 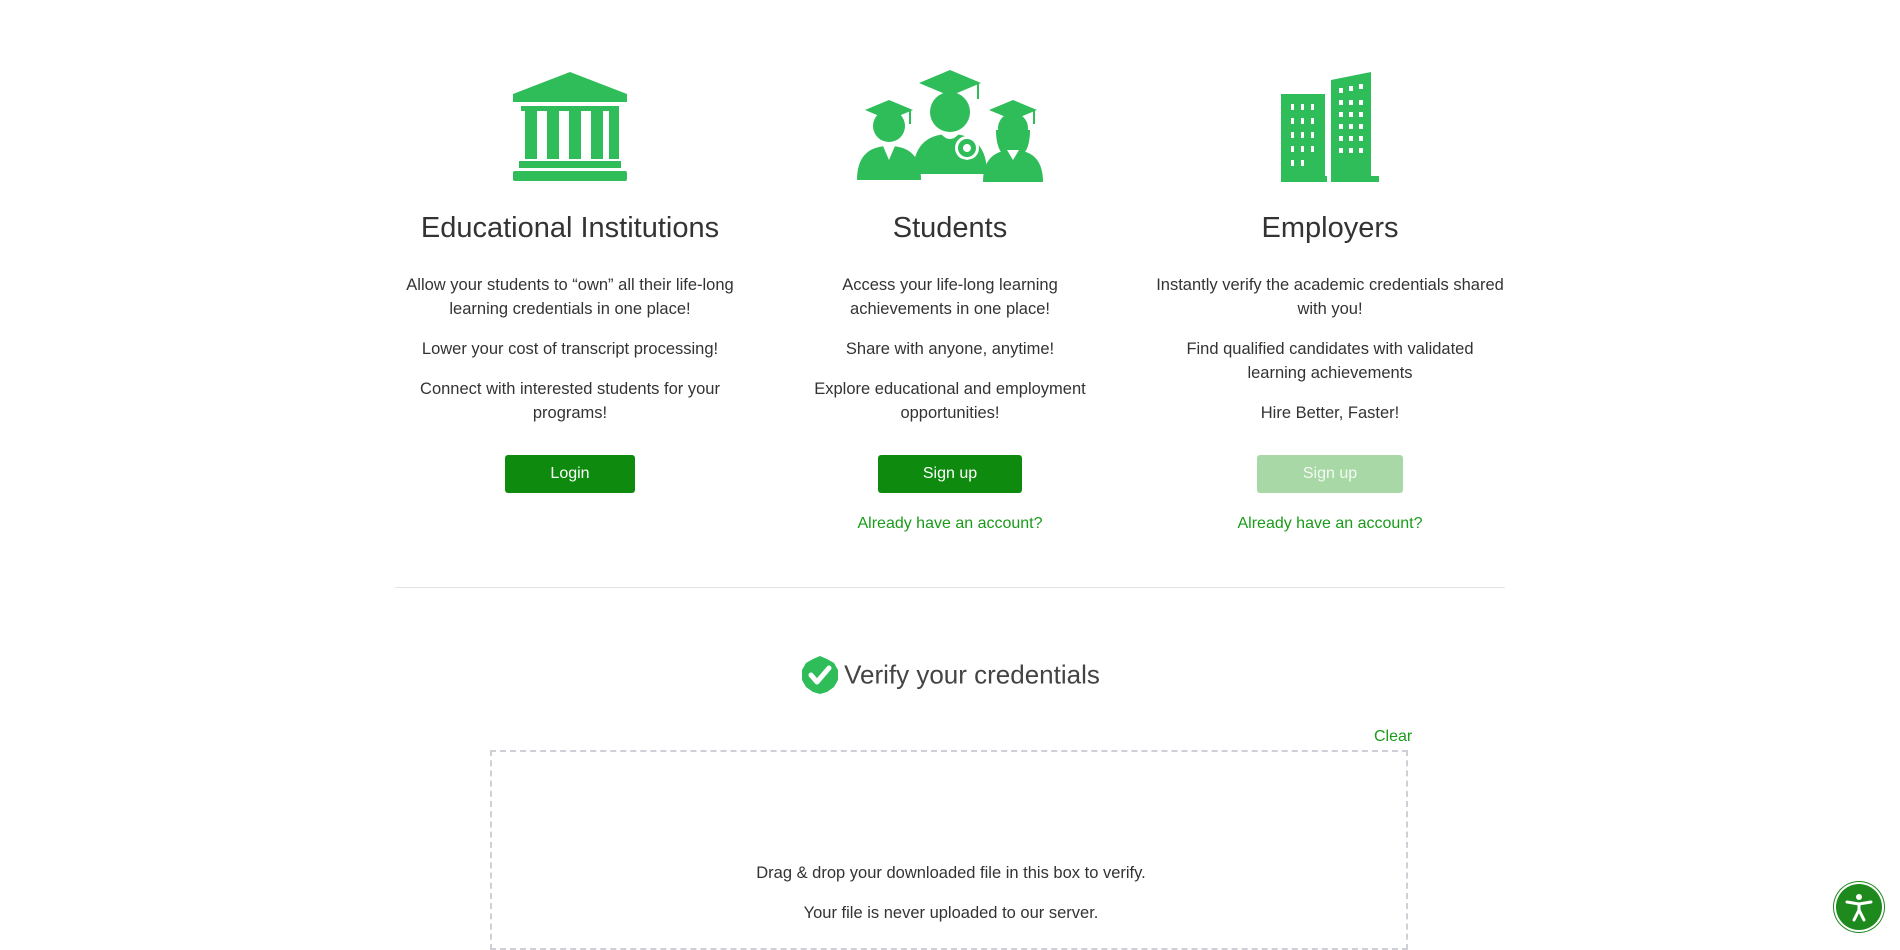 What do you see at coordinates (820, 675) in the screenshot?
I see `verified-check-icon` at bounding box center [820, 675].